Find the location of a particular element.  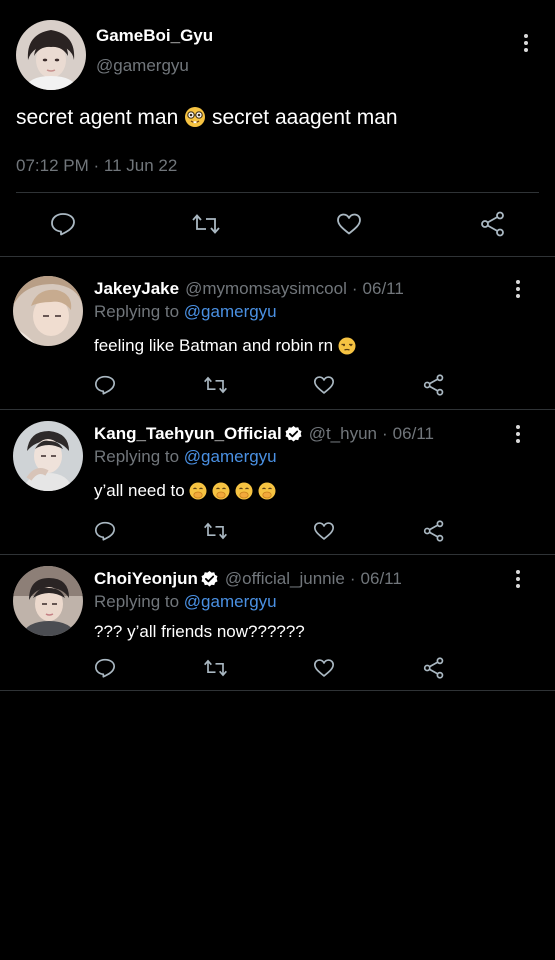

reply-header: Kang_Taehyun_Official @t_hyun · 06/11 is located at coordinates (264, 434).